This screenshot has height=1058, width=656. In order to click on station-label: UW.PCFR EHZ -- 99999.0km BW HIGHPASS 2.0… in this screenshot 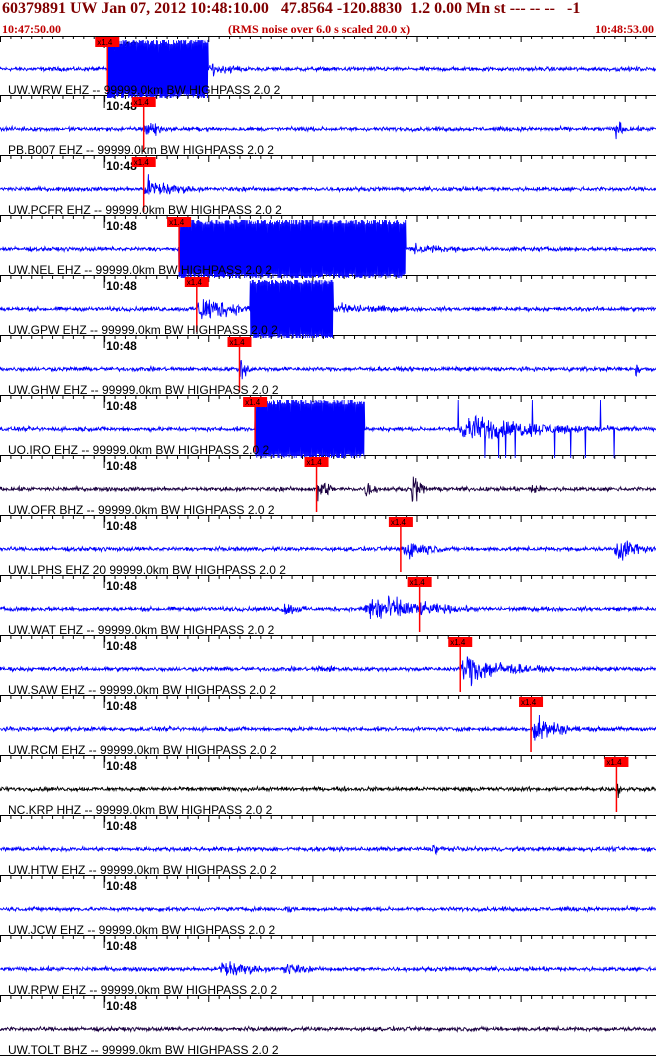, I will do `click(145, 210)`.